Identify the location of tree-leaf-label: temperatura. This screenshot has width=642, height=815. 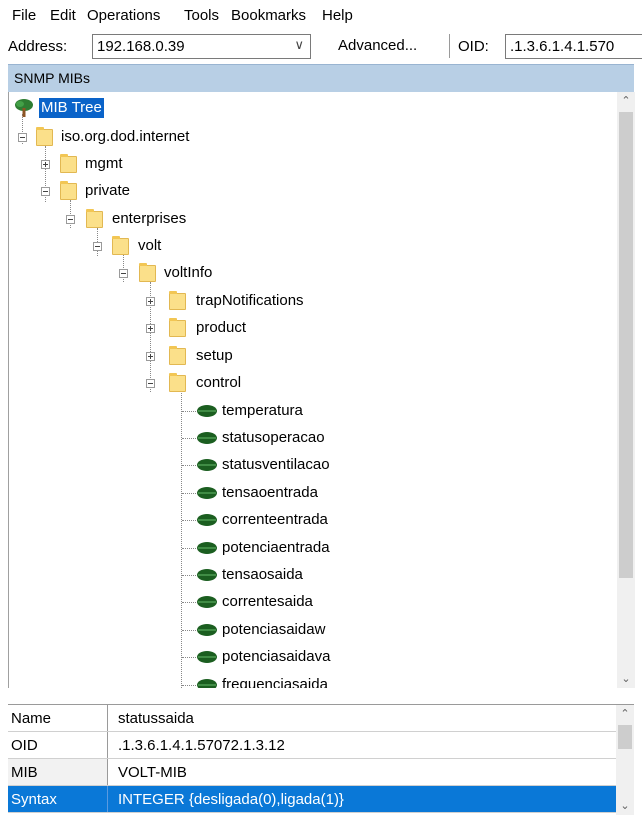
(262, 410).